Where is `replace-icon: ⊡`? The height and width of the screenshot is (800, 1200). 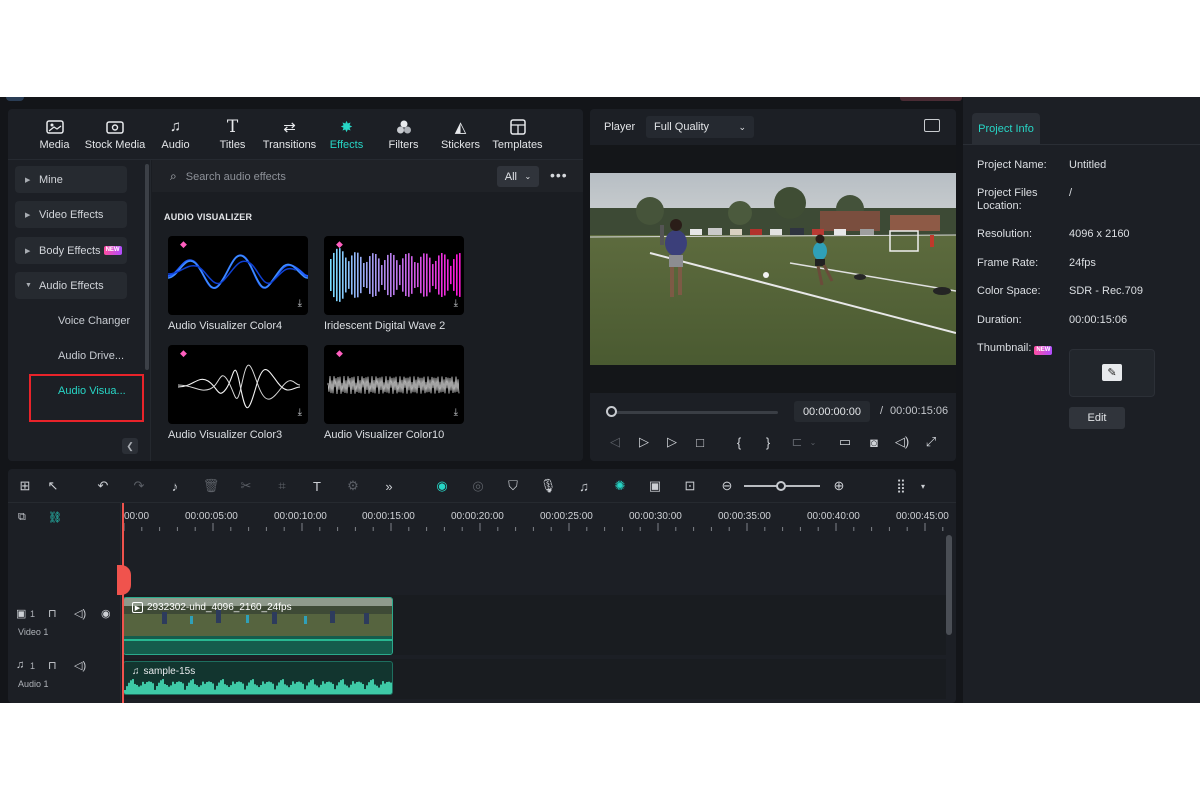
replace-icon: ⊡ is located at coordinates (690, 486).